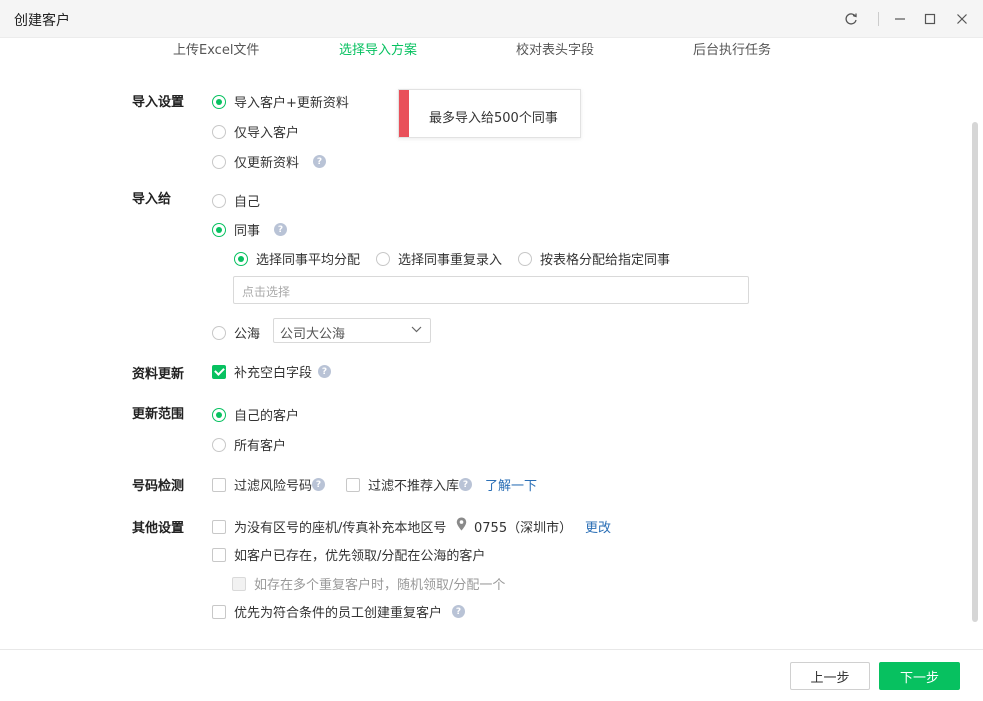 This screenshot has height=701, width=983. I want to click on tooltip-accent-bar, so click(404, 113).